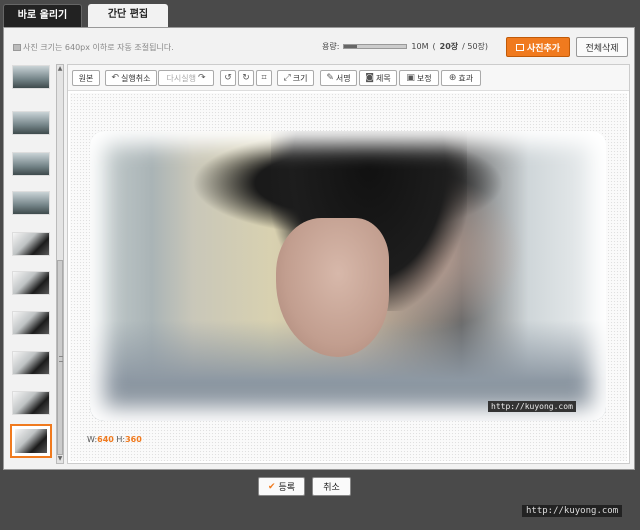  I want to click on rotate-left-icon: ↺, so click(228, 78).